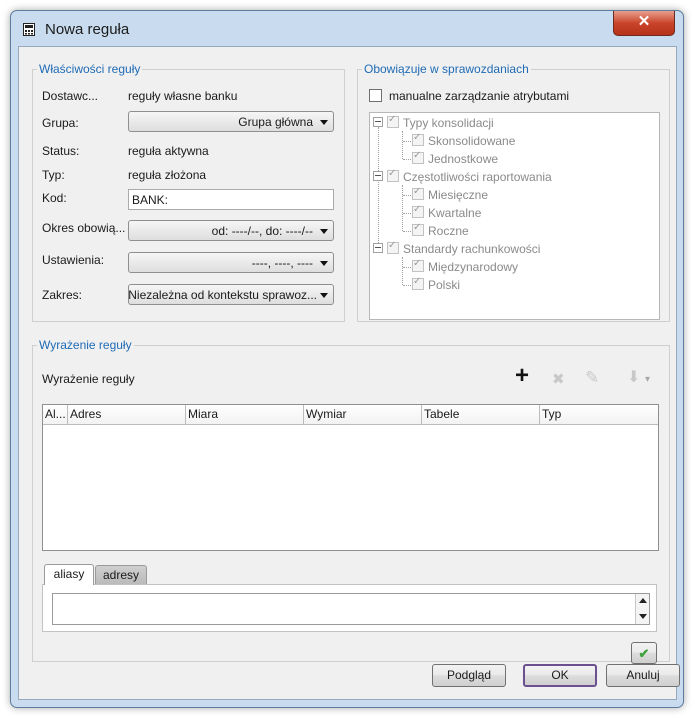  I want to click on tree-node-consolidated: Skonsolidowane, so click(463, 141).